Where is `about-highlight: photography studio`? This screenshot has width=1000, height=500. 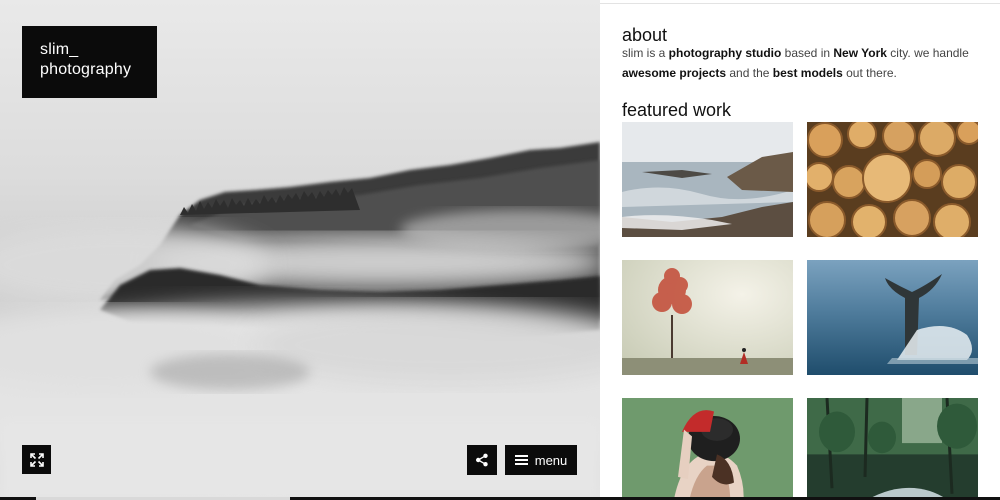
about-highlight: photography studio is located at coordinates (725, 53).